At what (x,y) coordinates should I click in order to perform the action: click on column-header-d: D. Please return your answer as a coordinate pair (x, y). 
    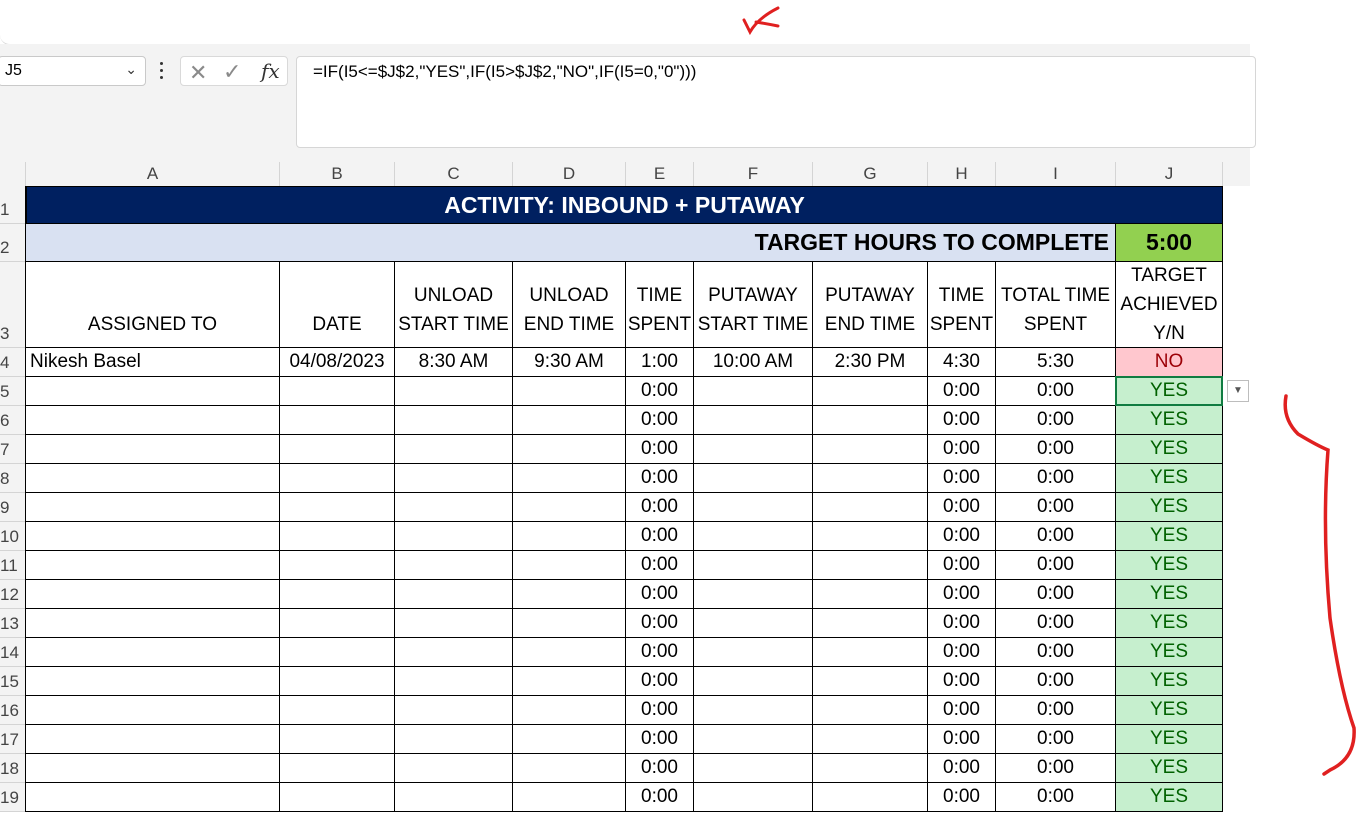
    Looking at the image, I should click on (569, 174).